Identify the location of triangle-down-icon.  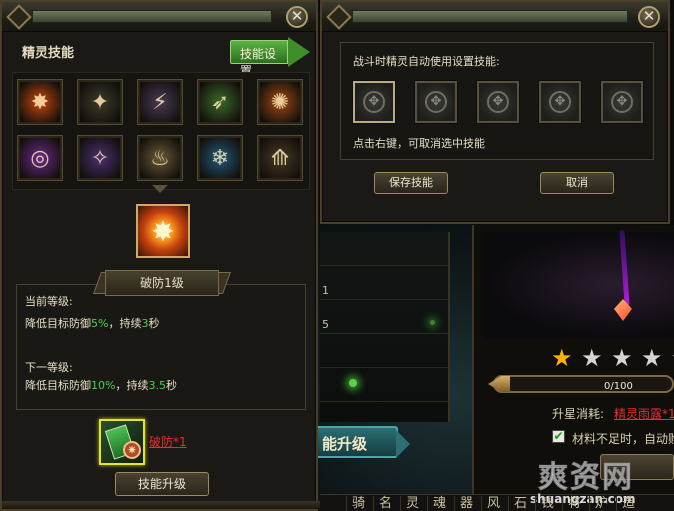
(160, 189).